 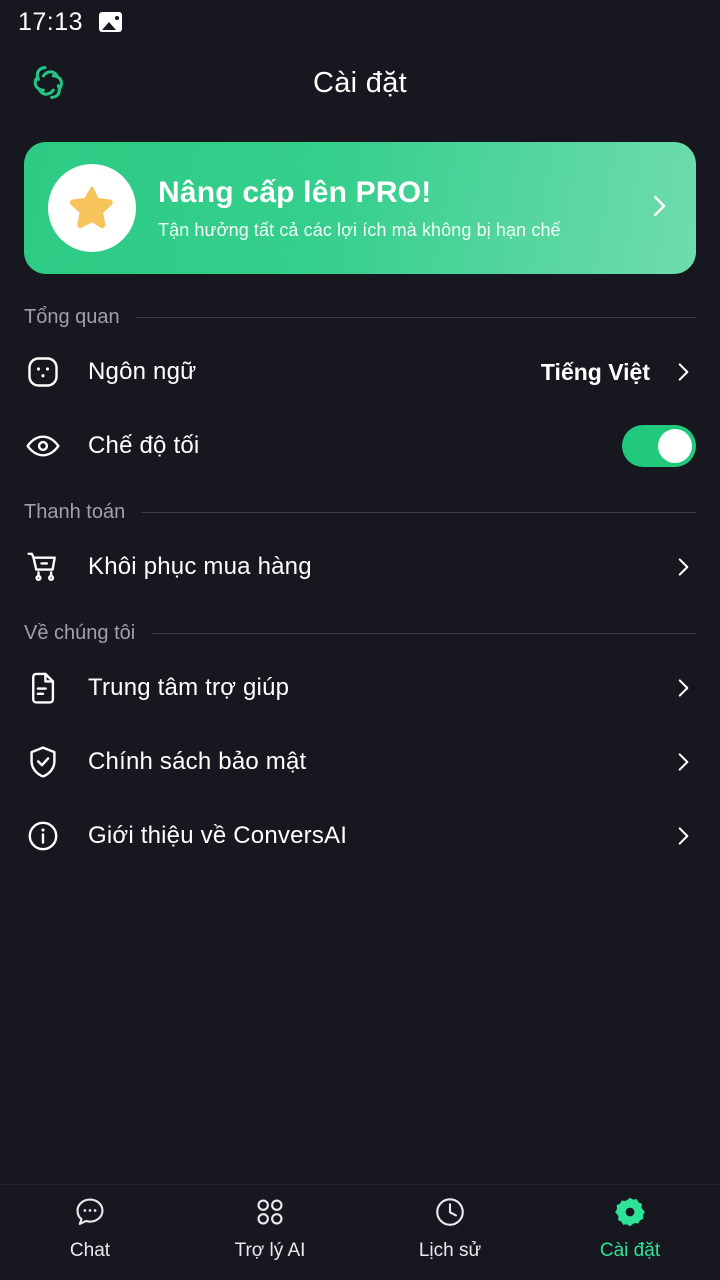 What do you see at coordinates (189, 687) in the screenshot?
I see `settings-row-label: Trung tâm trợ giúp` at bounding box center [189, 687].